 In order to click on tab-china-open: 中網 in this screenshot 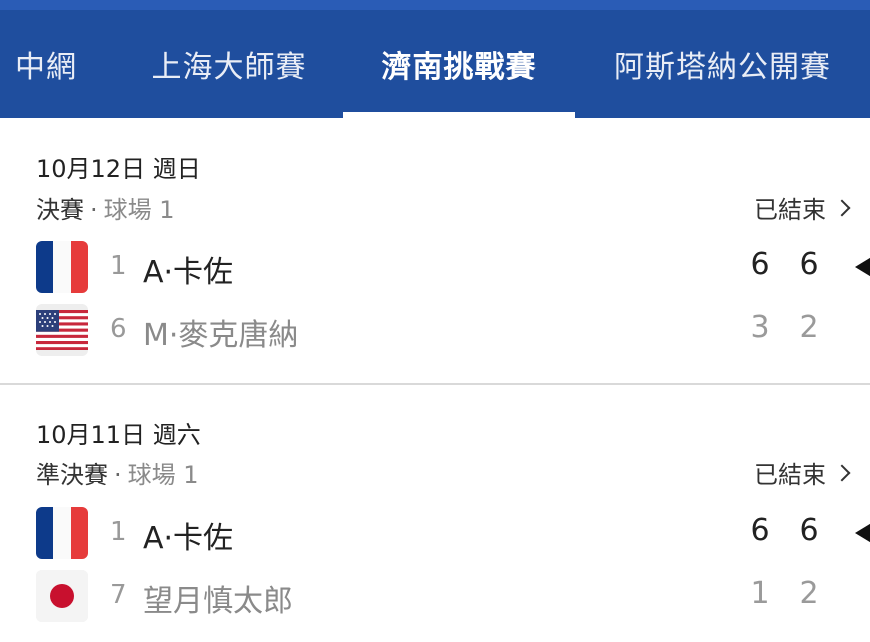, I will do `click(46, 64)`.